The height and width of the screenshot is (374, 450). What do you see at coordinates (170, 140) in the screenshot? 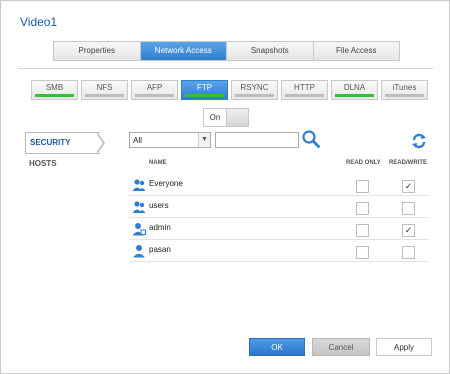
I see `filter-select: All ▼` at bounding box center [170, 140].